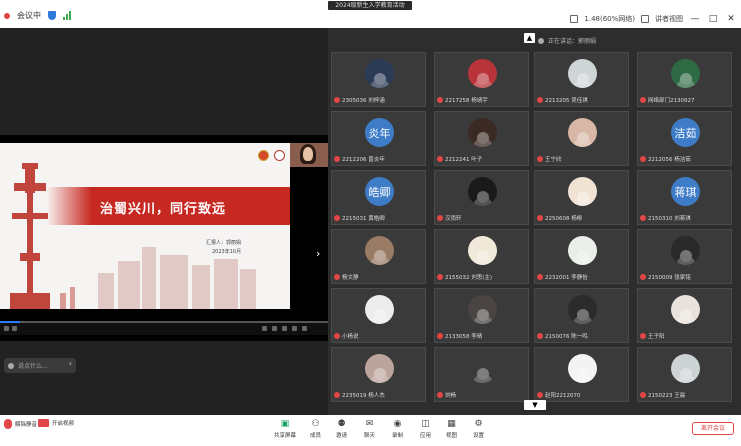 The width and height of the screenshot is (741, 446). I want to click on chevron-left-icon: ‹, so click(70, 363).